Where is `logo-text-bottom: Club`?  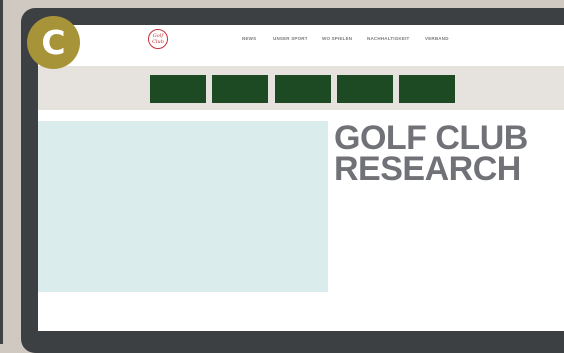
logo-text-bottom: Club is located at coordinates (158, 42).